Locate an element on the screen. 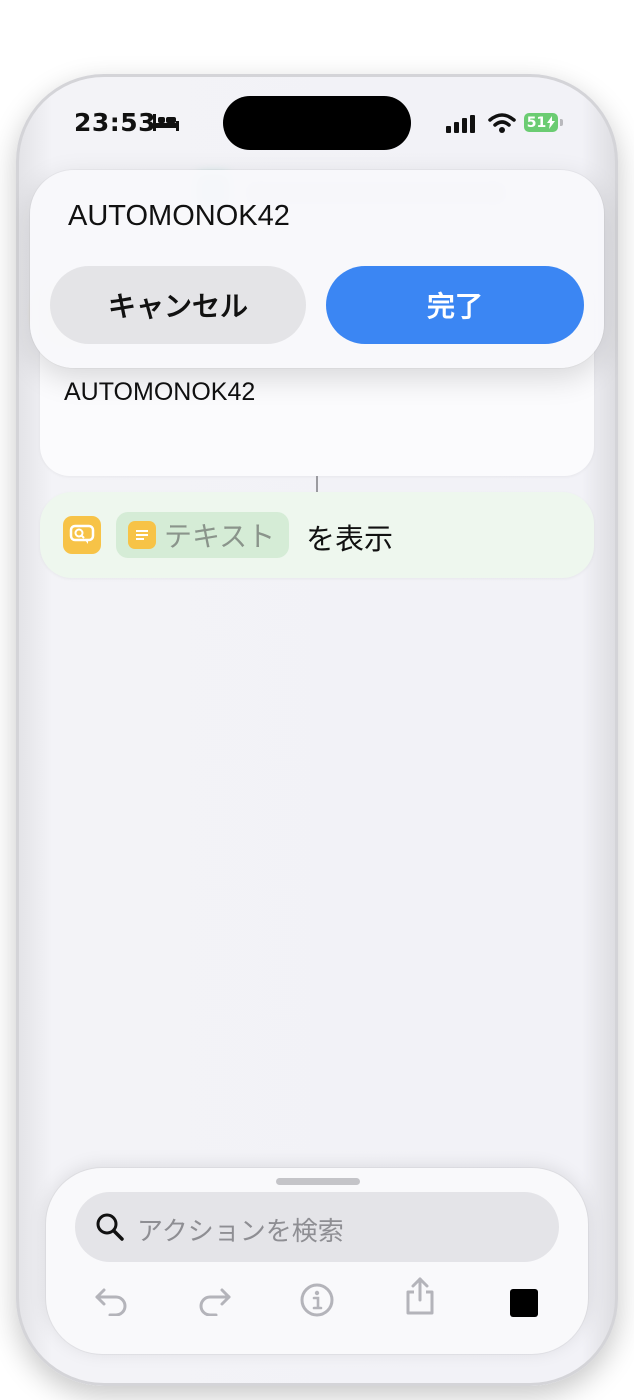  text-variable-token: テキスト is located at coordinates (203, 535).